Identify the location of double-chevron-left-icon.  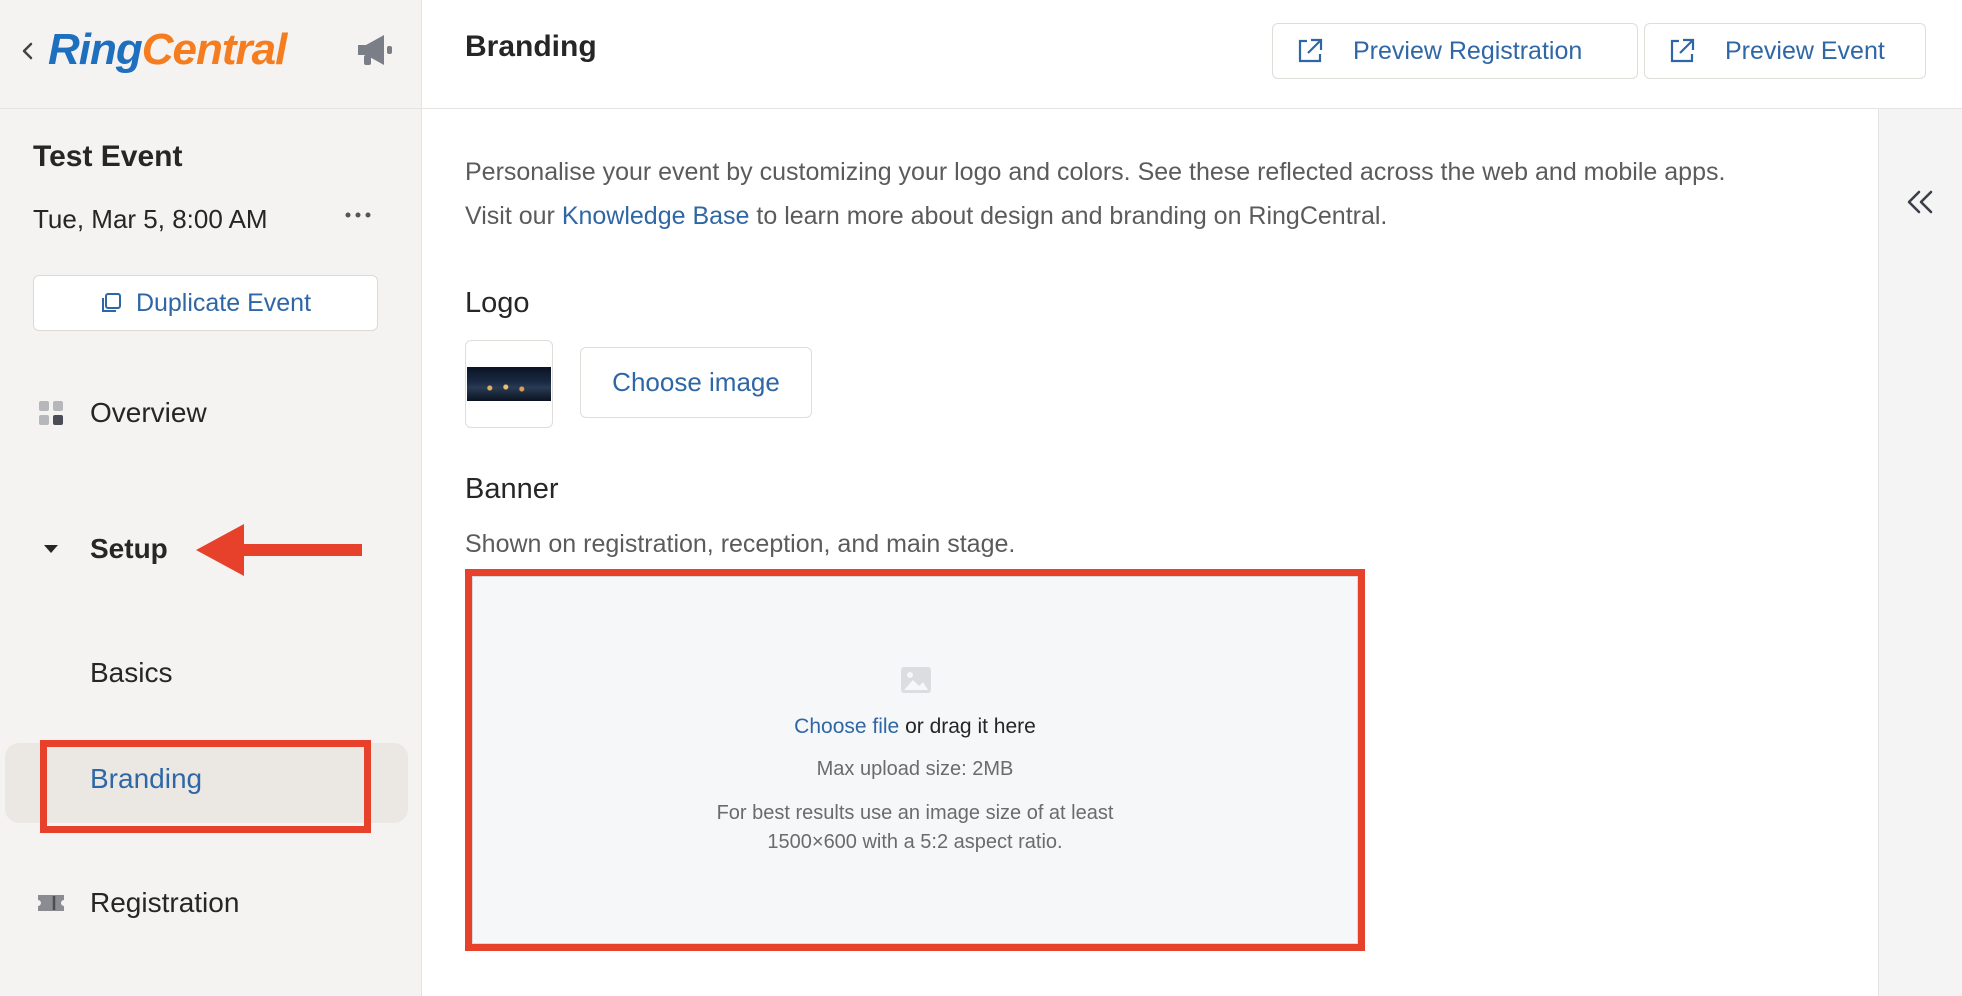
(1920, 202).